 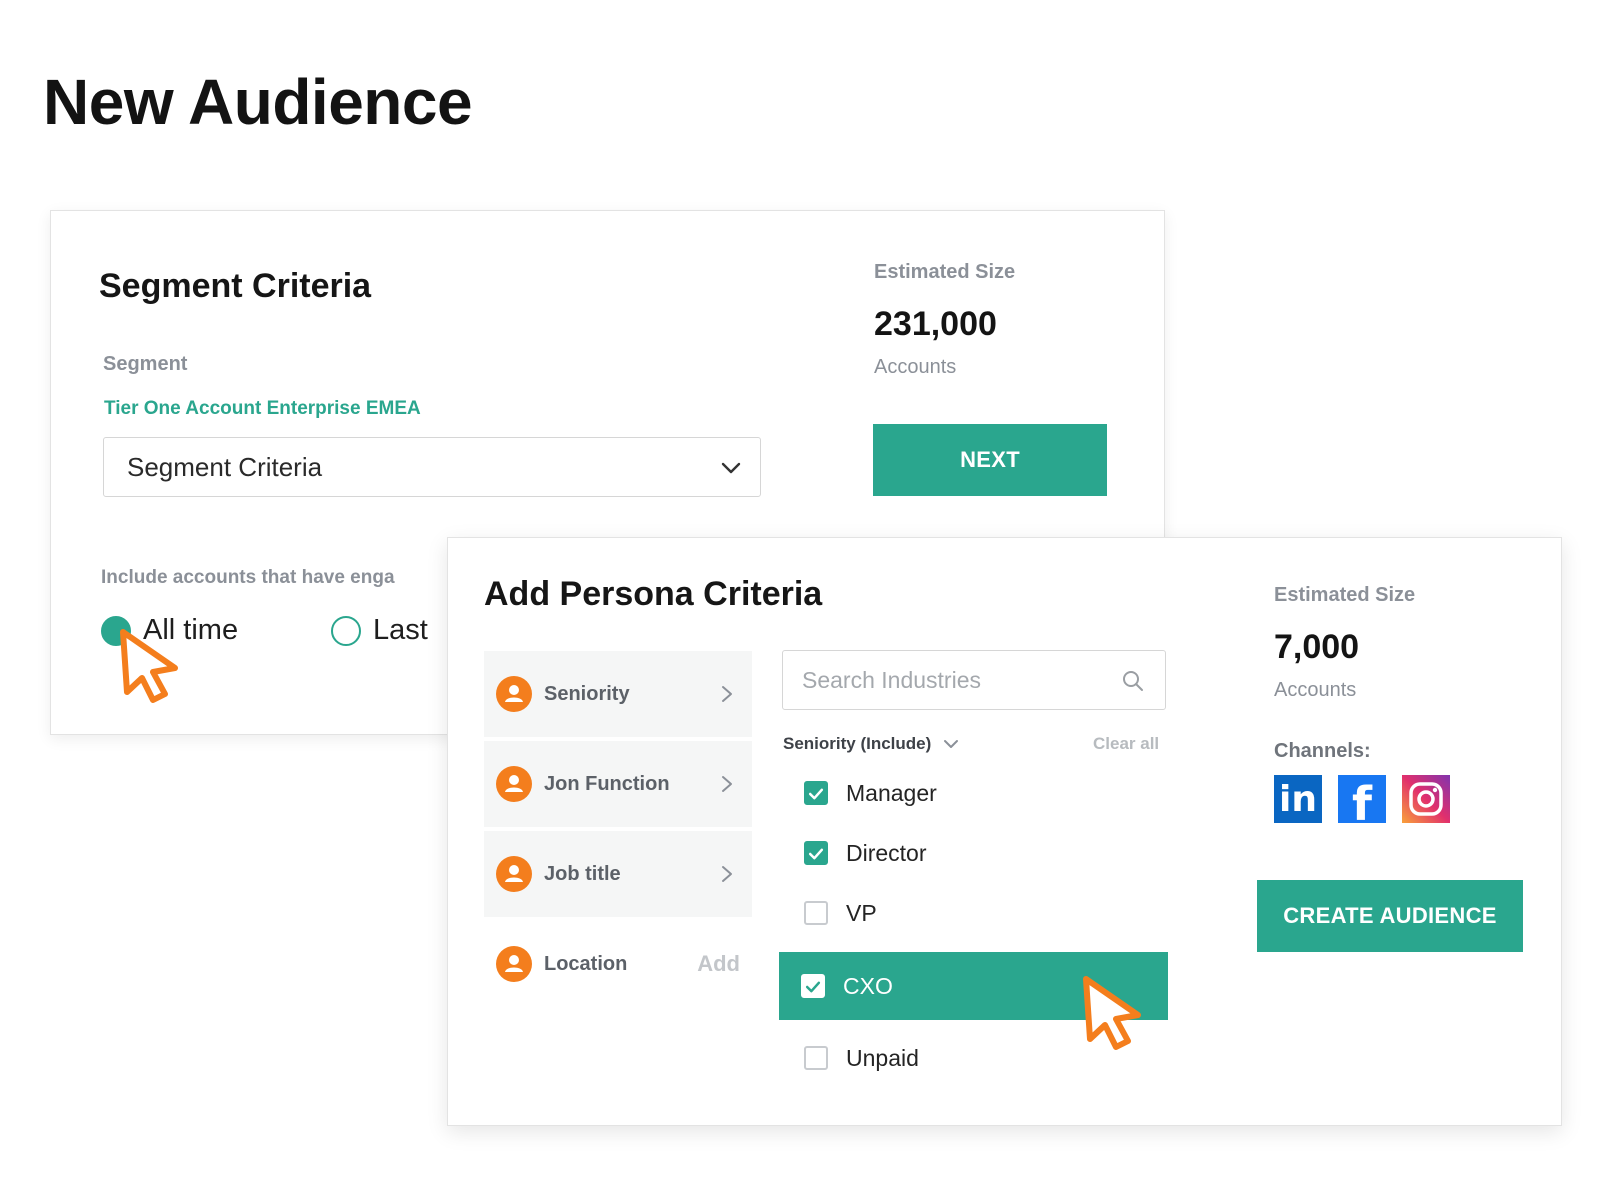 What do you see at coordinates (225, 466) in the screenshot?
I see `segment-select-value: Segment Criteria` at bounding box center [225, 466].